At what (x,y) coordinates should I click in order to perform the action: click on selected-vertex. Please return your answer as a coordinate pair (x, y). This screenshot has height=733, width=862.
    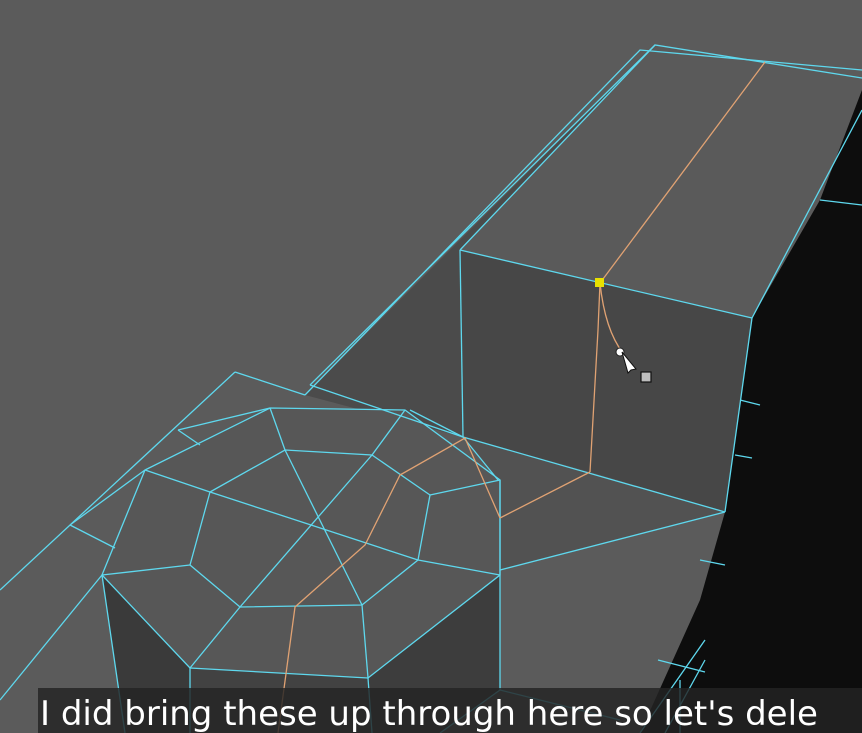
    Looking at the image, I should click on (599, 282).